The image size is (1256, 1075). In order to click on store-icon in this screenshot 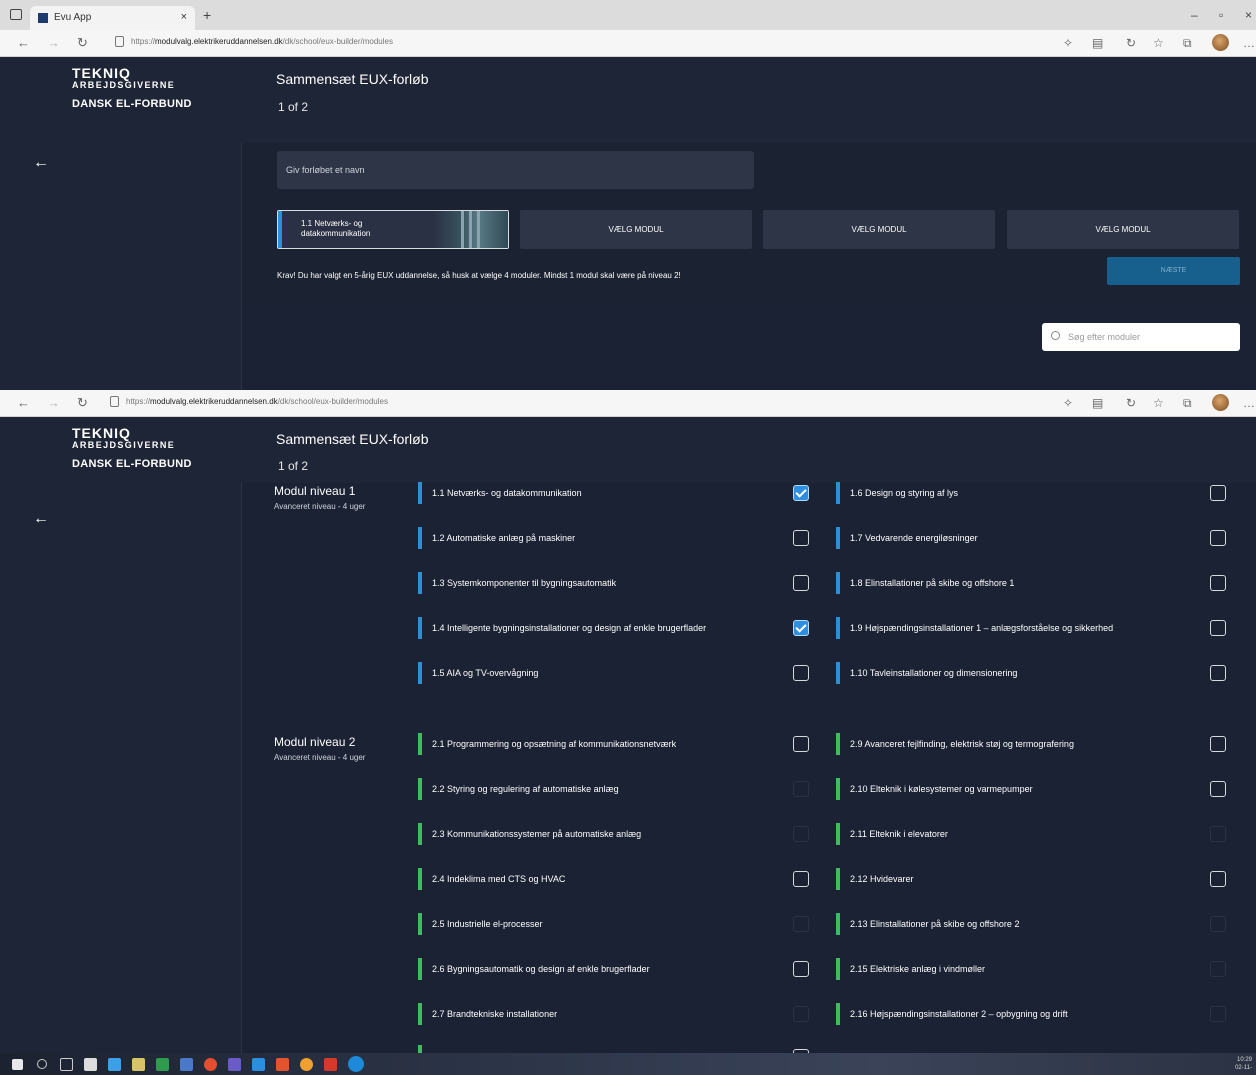, I will do `click(90, 1064)`.